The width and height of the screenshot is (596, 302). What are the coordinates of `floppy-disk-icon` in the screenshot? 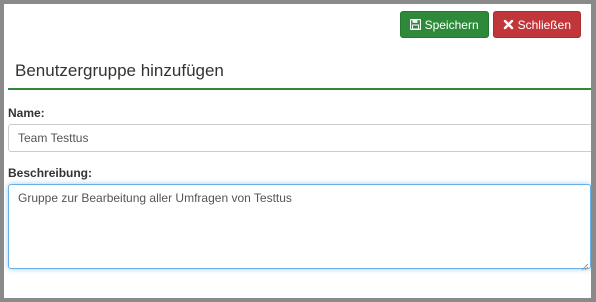 It's located at (415, 24).